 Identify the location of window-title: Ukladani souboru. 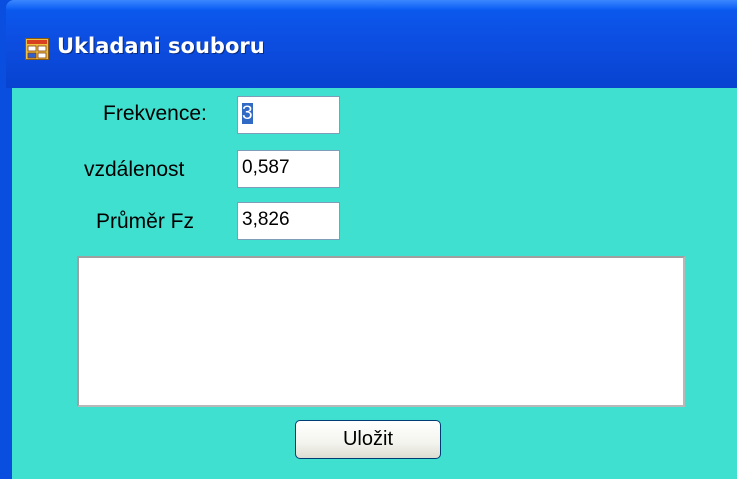
(161, 46).